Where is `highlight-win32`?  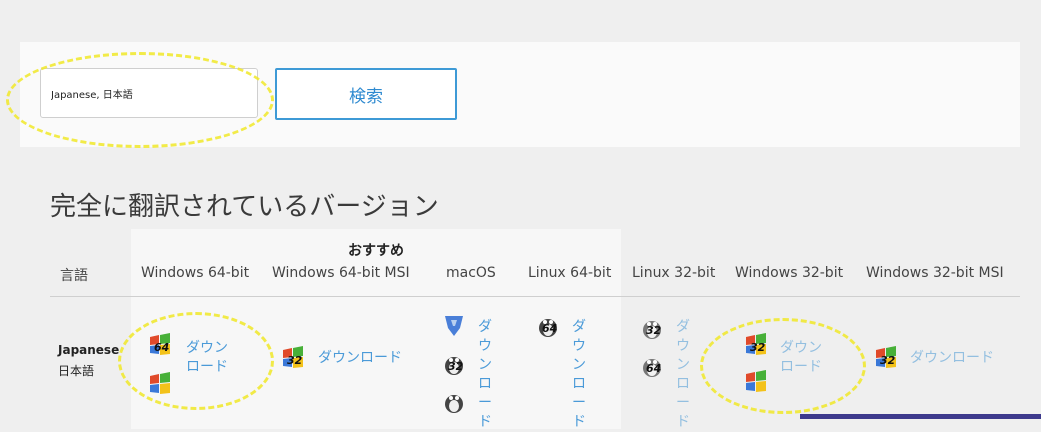
highlight-win32 is located at coordinates (783, 366).